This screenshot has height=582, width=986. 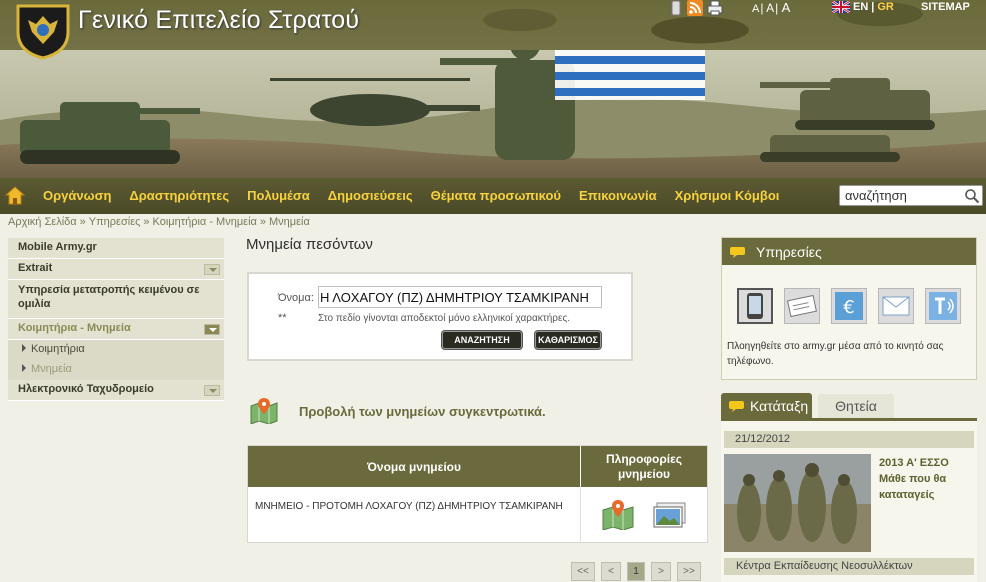 I want to click on envelope-icon, so click(x=896, y=306).